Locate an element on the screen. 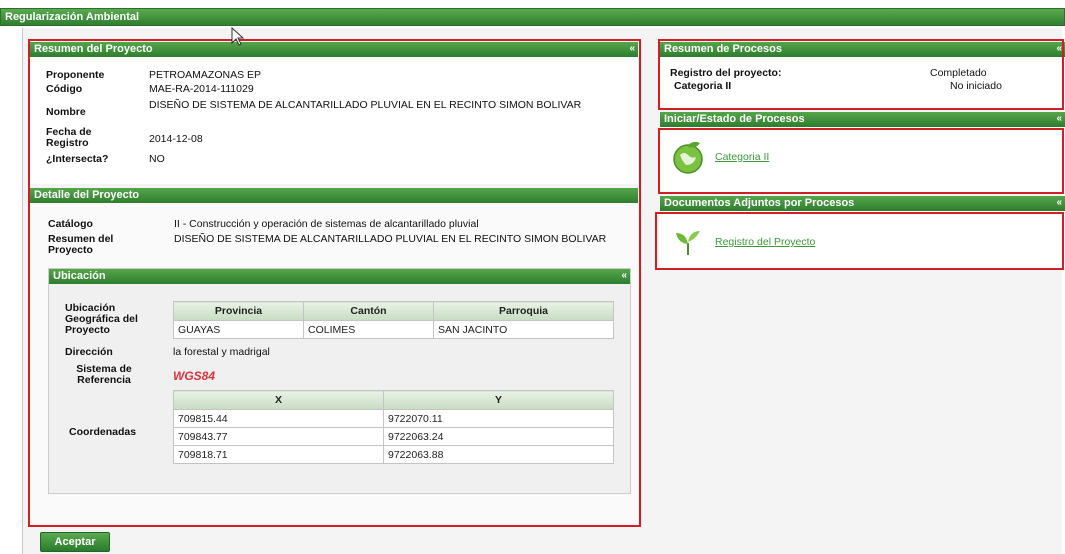 This screenshot has height=554, width=1065. fecha-value: 2014-12-08 is located at coordinates (176, 139).